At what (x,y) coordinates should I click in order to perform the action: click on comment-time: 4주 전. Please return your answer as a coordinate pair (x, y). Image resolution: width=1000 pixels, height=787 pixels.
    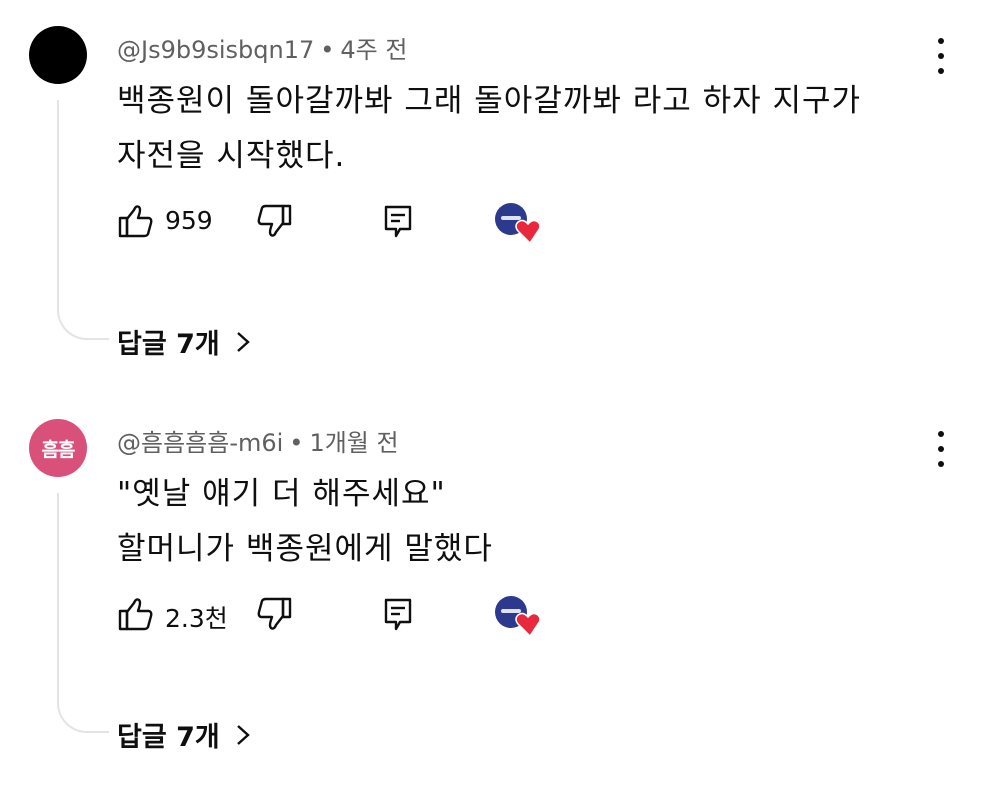
    Looking at the image, I should click on (373, 50).